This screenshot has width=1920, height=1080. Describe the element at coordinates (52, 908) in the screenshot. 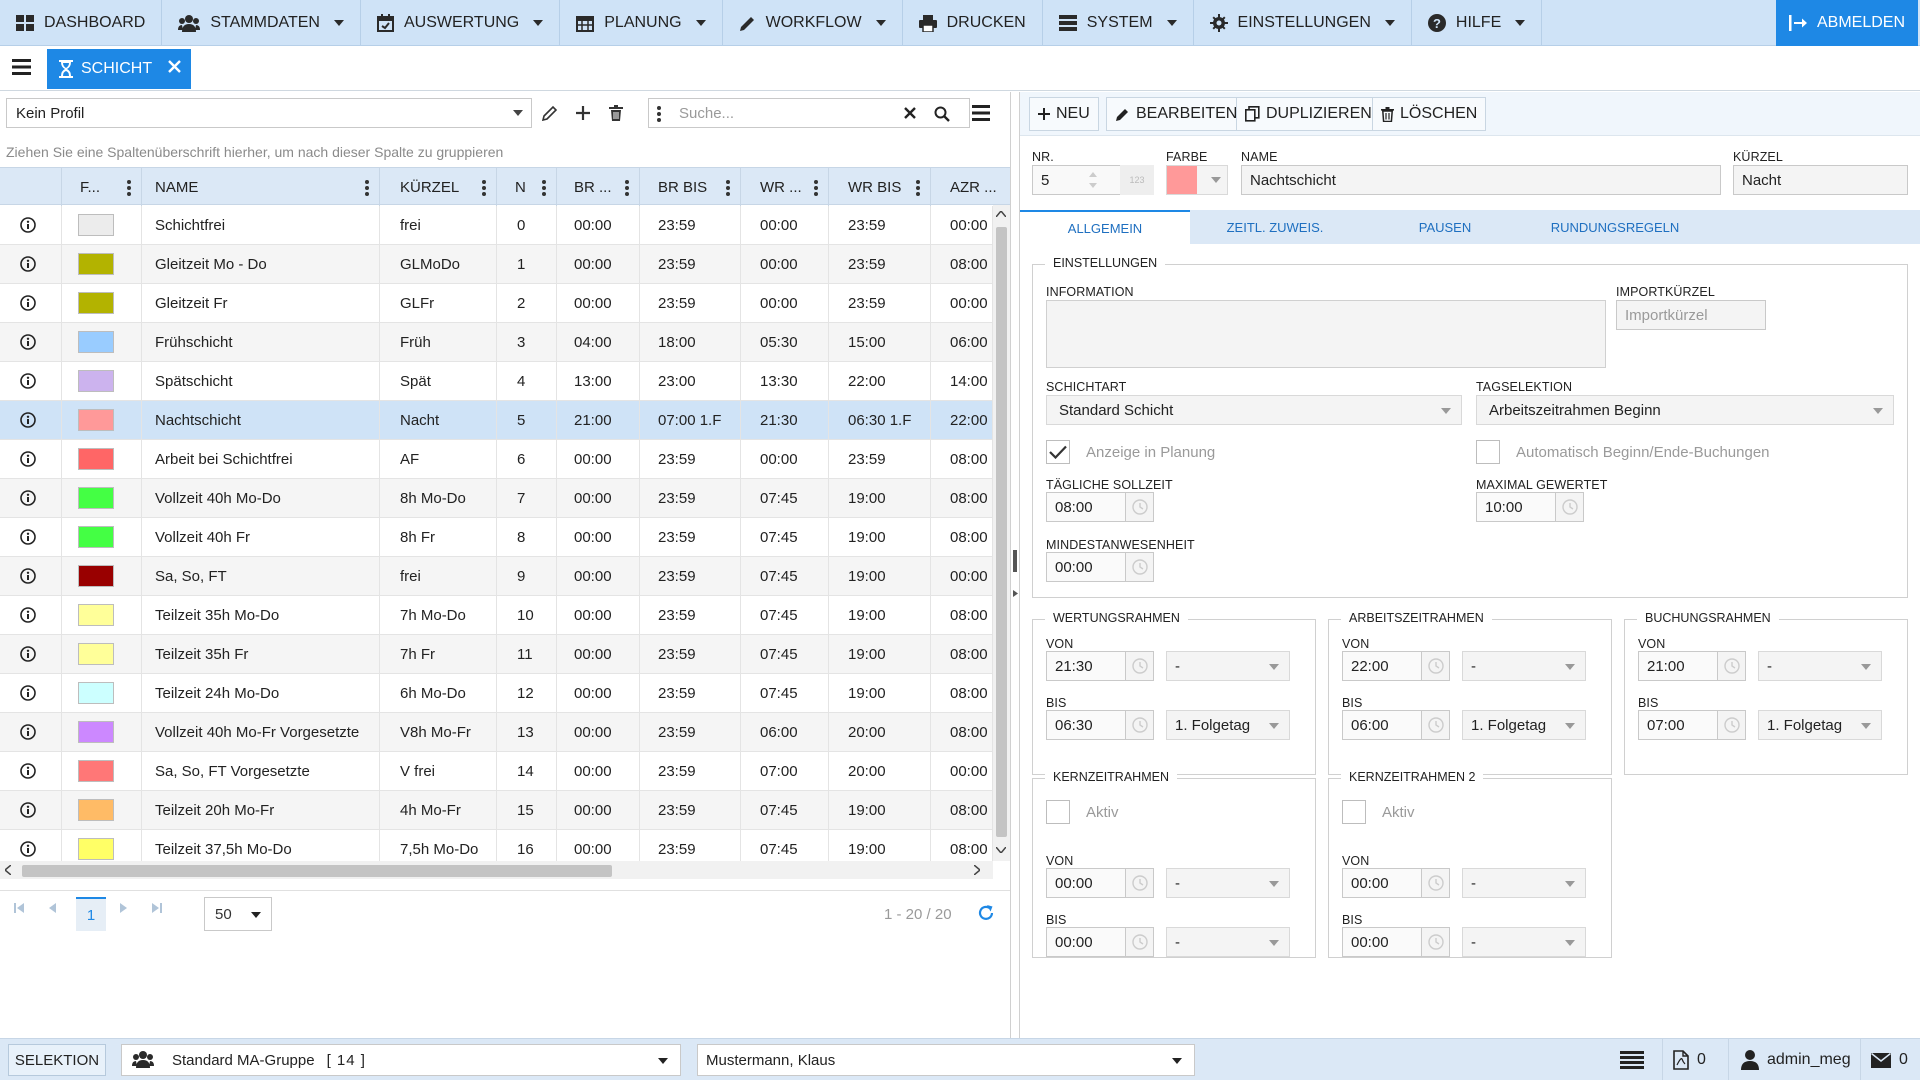

I see `prev-page-icon` at that location.